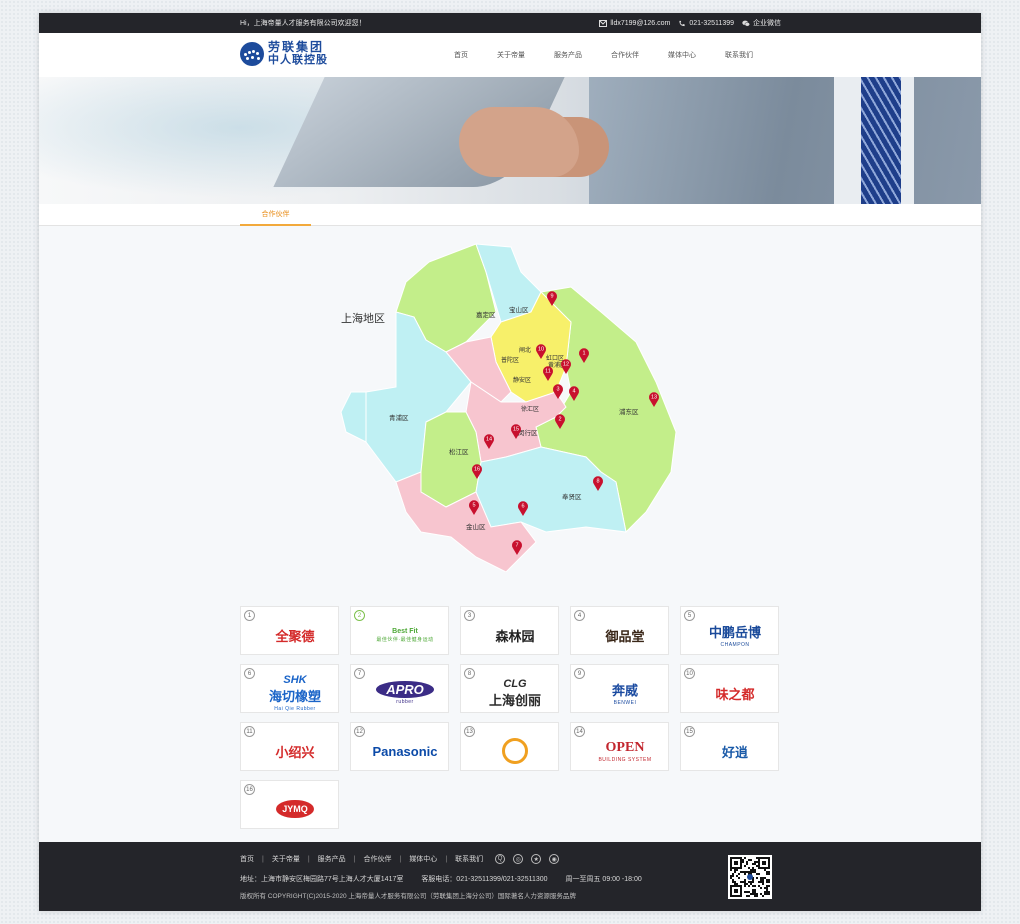 This screenshot has width=1020, height=924. What do you see at coordinates (583, 354) in the screenshot?
I see `svg-text: 1` at bounding box center [583, 354].